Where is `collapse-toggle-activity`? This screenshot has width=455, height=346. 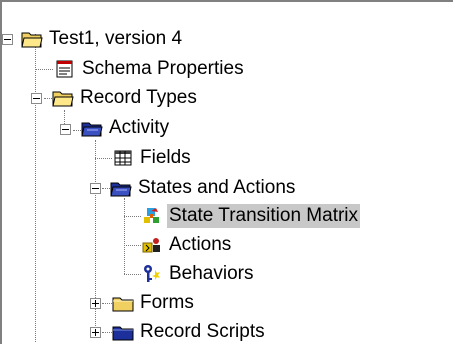
collapse-toggle-activity is located at coordinates (65, 129).